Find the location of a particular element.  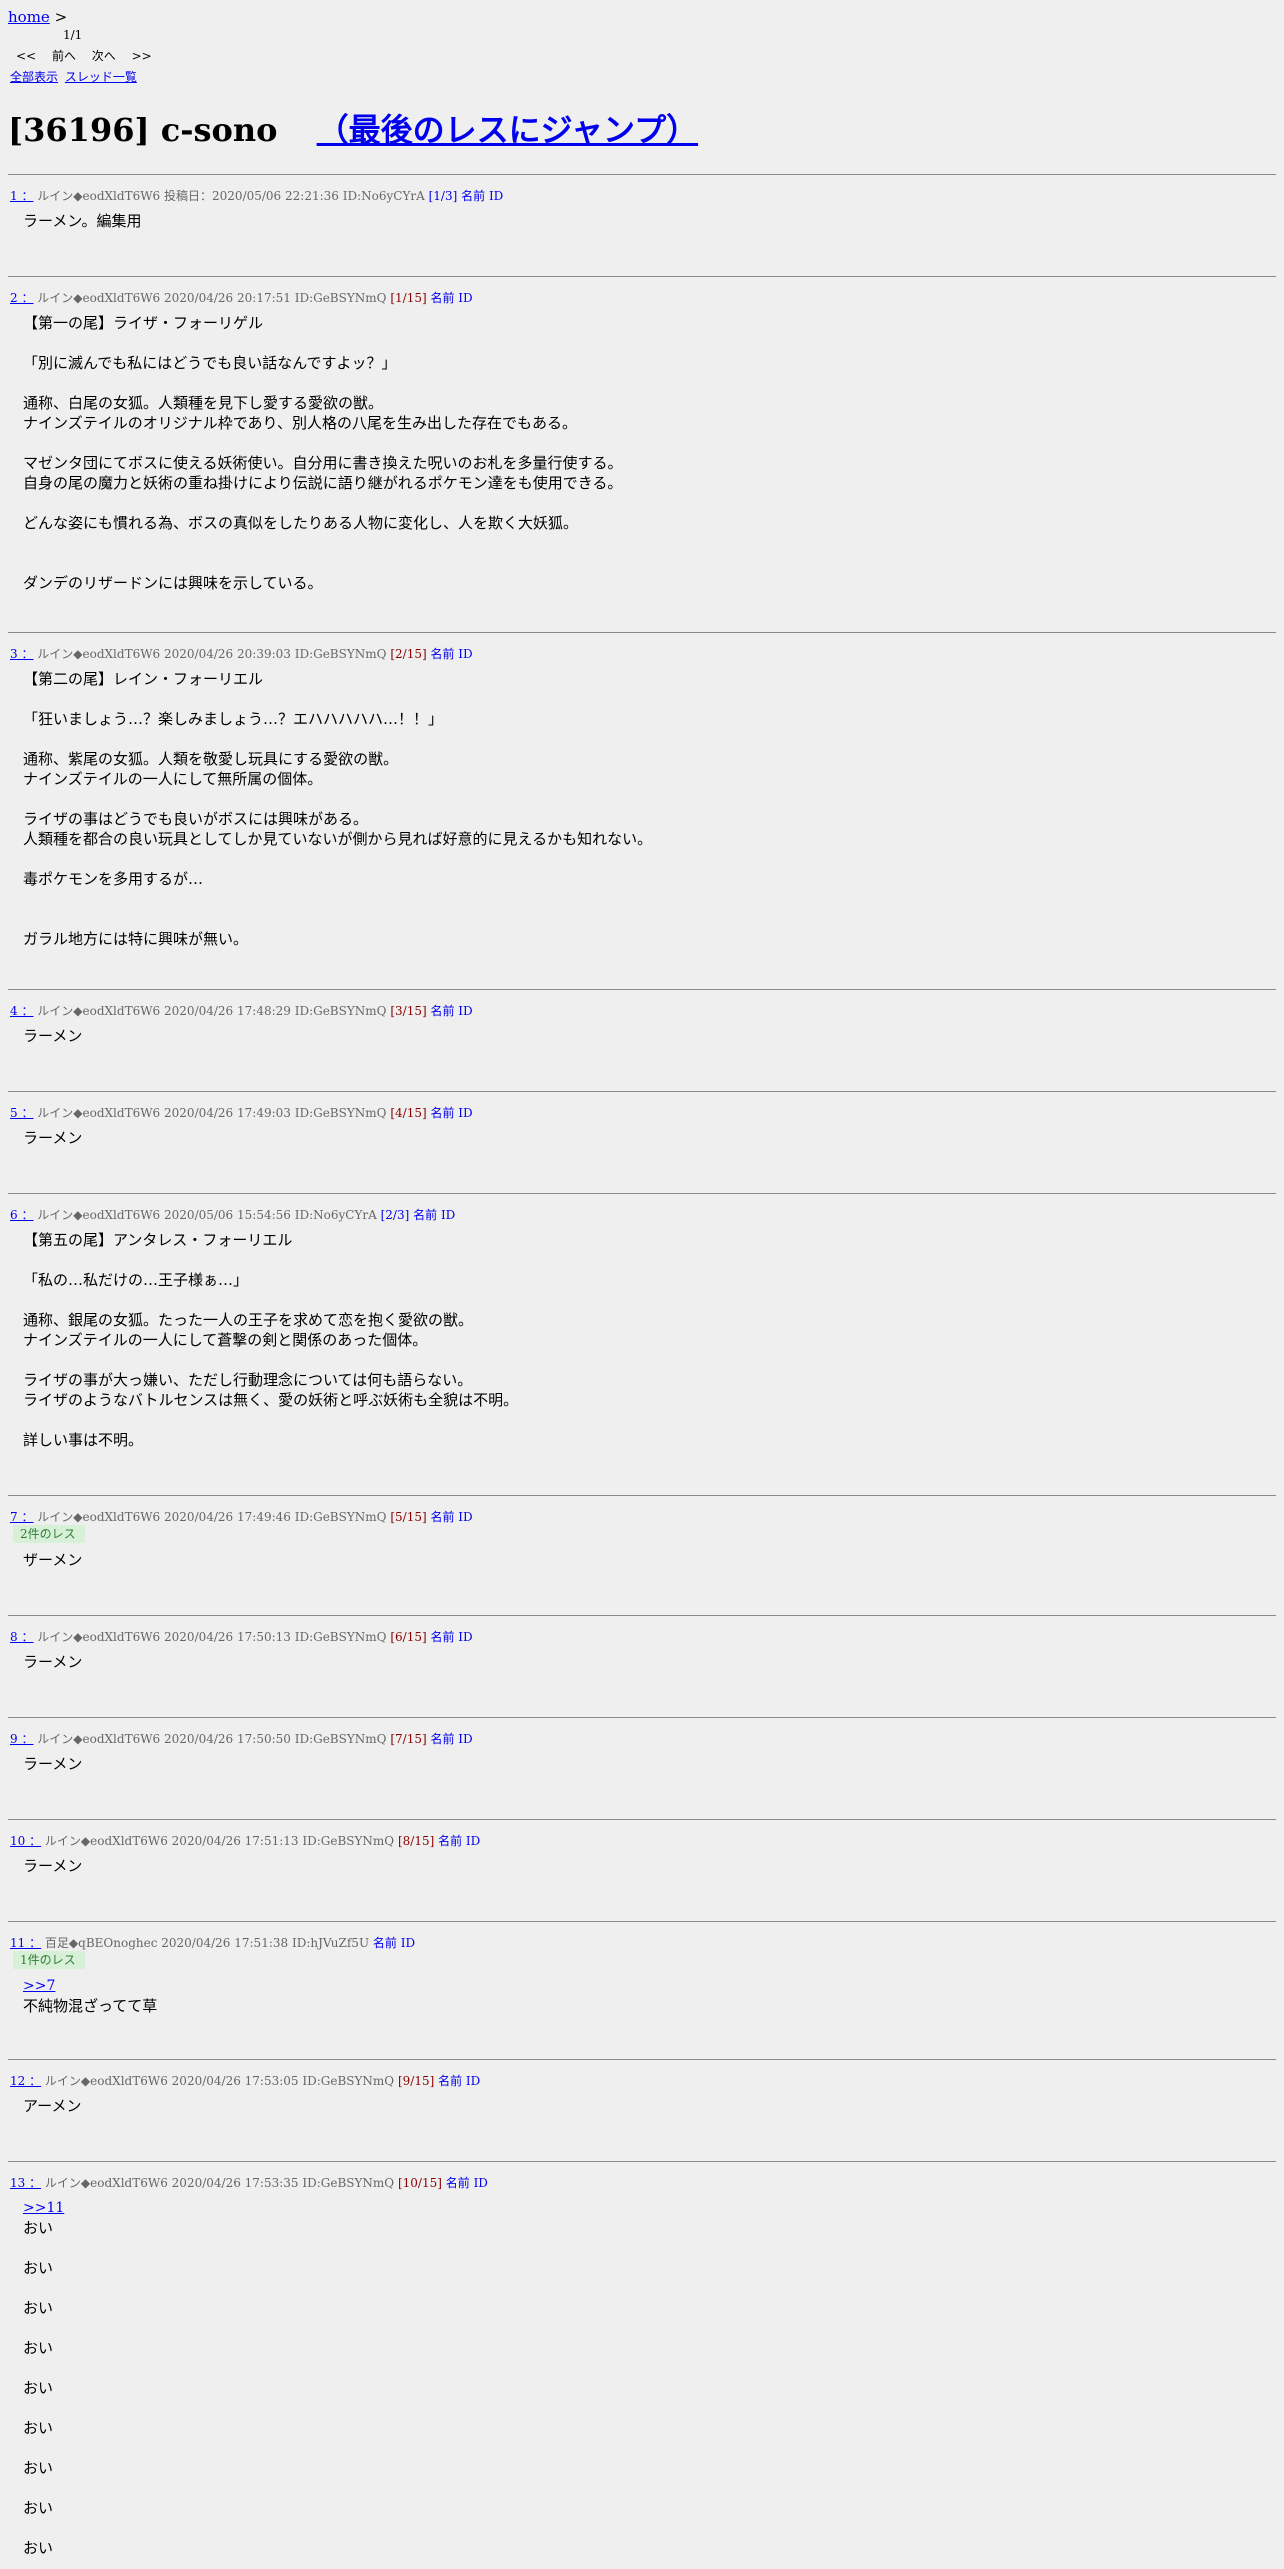

post-number-link: 9 ： is located at coordinates (21, 1739).